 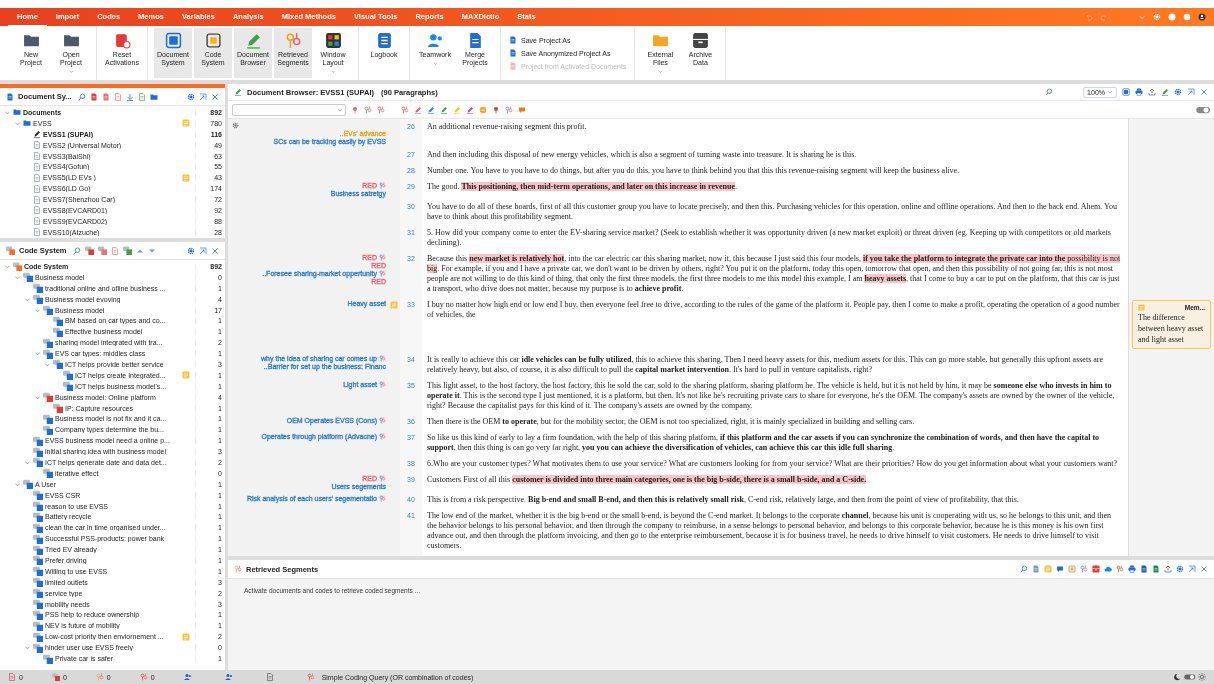 I want to click on logbook-icon, so click(x=384, y=40).